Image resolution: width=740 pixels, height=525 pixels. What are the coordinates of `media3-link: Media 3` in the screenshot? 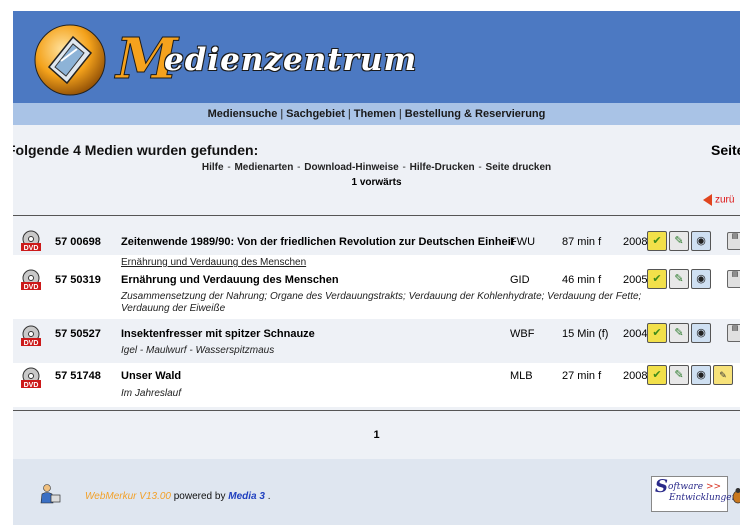 It's located at (246, 496).